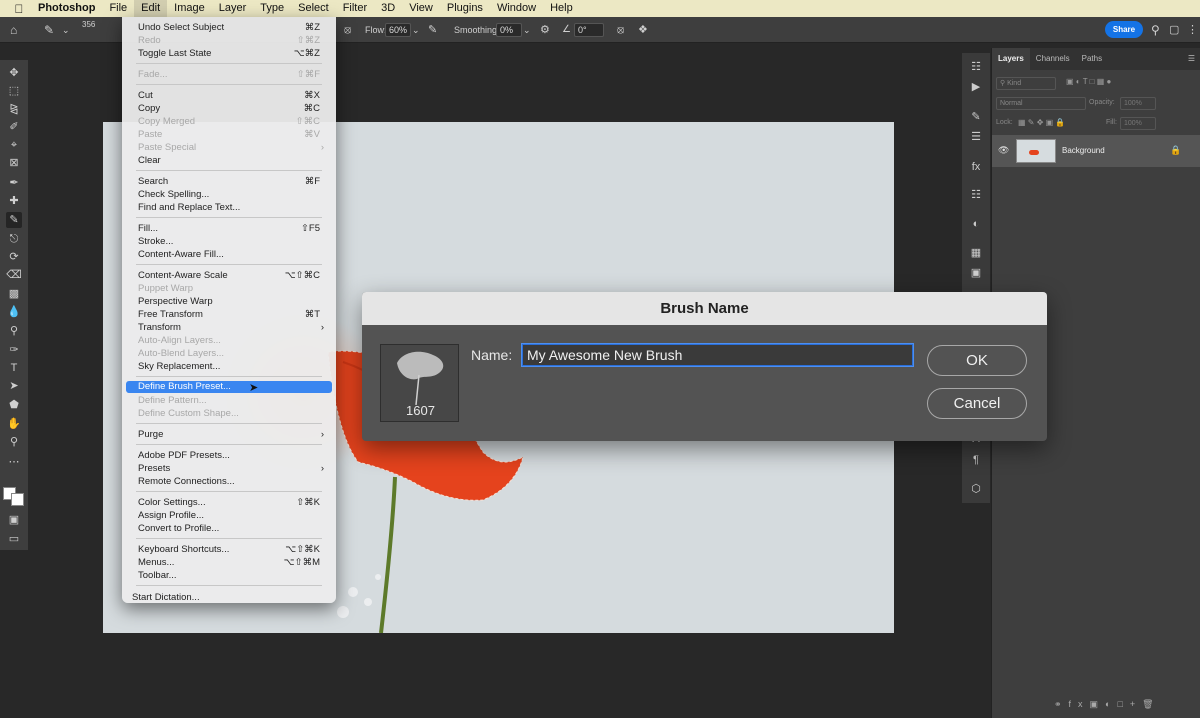  I want to click on crop-tool-icon: ⌖, so click(14, 145).